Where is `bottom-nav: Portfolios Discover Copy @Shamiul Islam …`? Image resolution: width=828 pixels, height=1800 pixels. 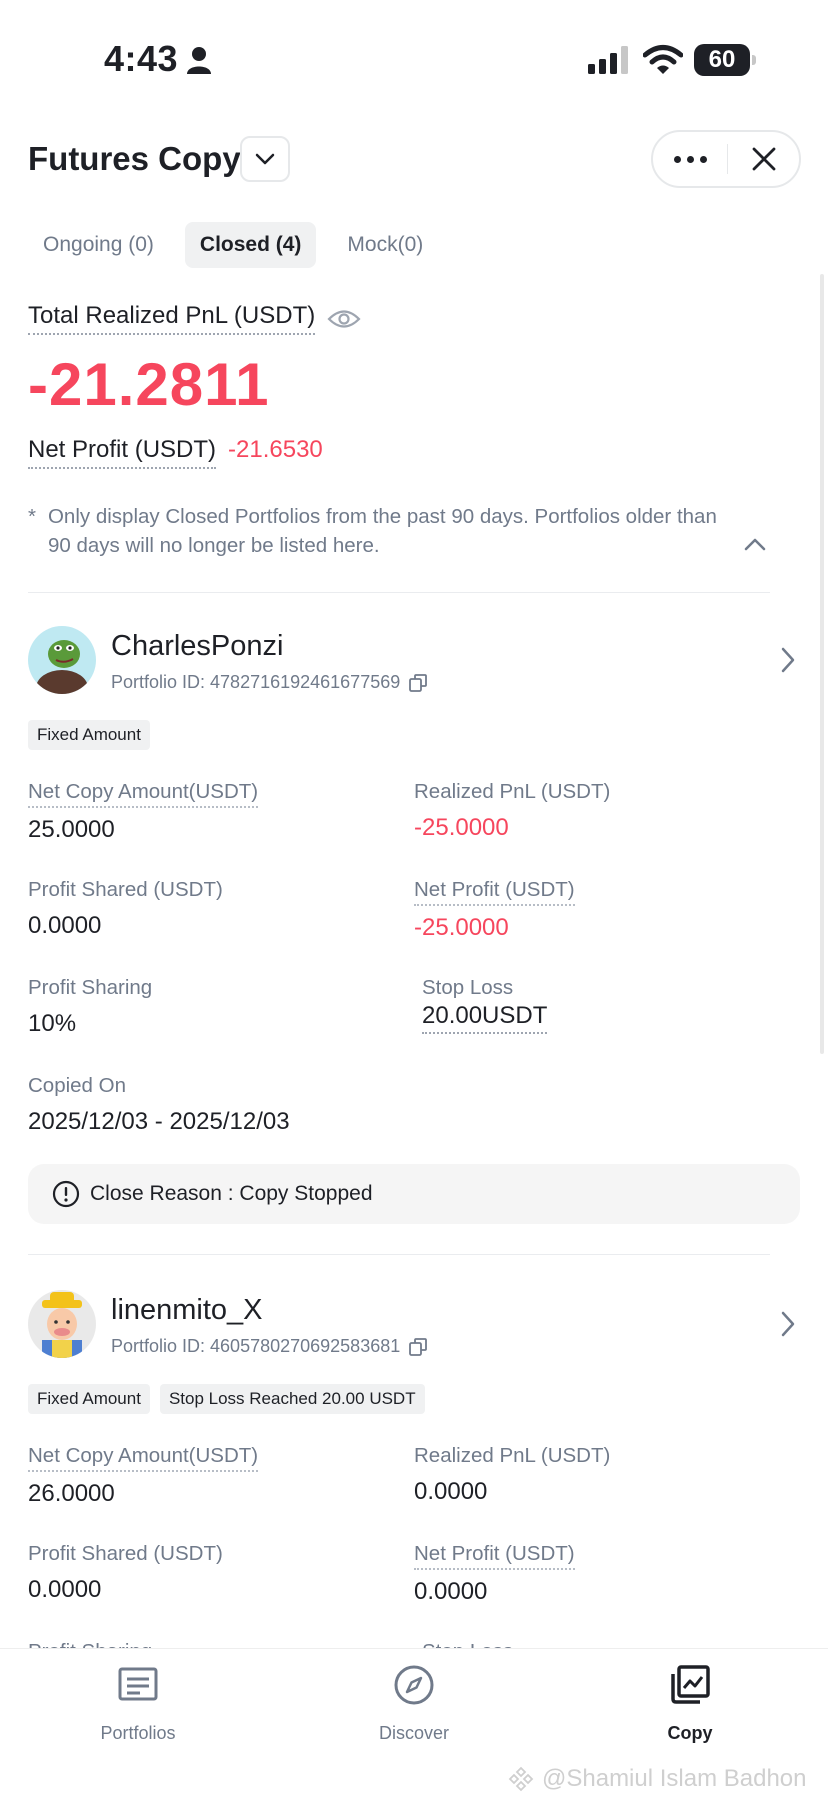
bottom-nav: Portfolios Discover Copy @Shamiul Islam … is located at coordinates (414, 1724).